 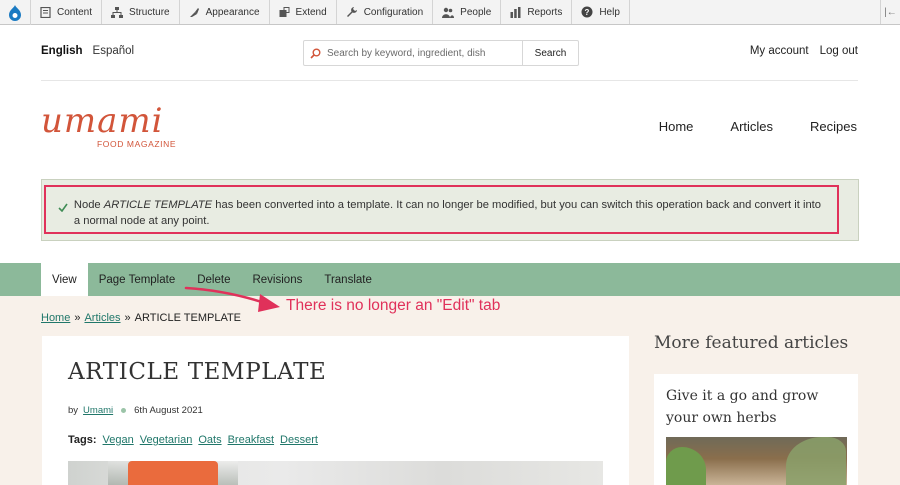 I want to click on toolbar-orientation-toggle: |←, so click(x=890, y=12).